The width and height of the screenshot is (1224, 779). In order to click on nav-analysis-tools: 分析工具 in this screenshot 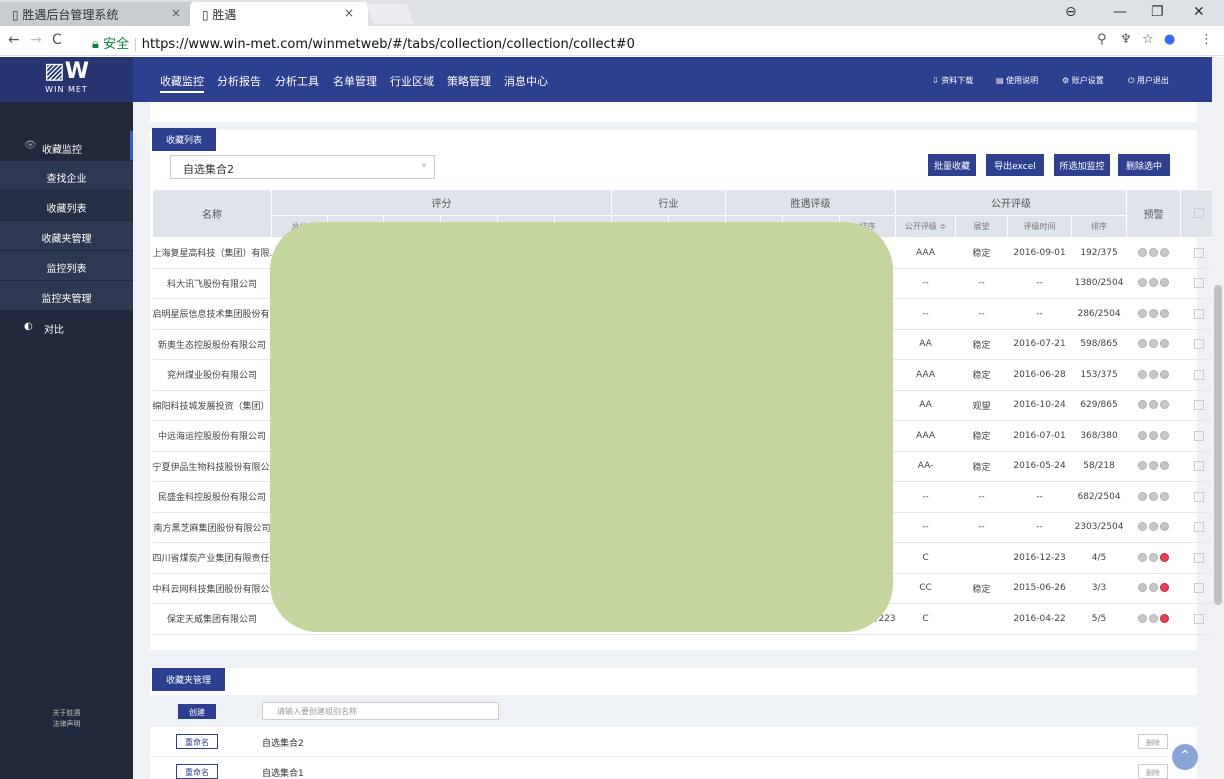, I will do `click(297, 81)`.